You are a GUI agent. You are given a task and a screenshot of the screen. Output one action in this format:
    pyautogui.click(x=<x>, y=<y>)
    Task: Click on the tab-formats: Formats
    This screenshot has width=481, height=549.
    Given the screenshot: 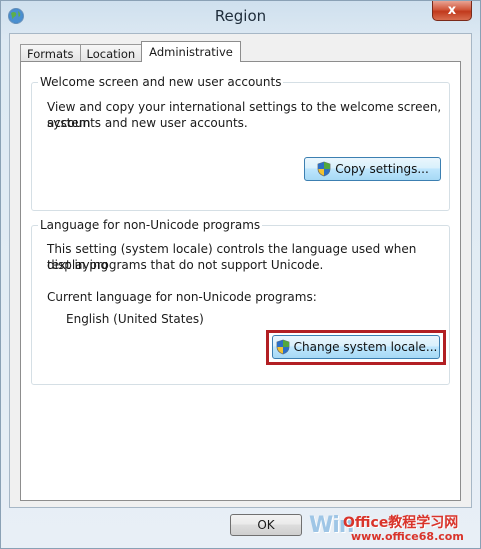 What is the action you would take?
    pyautogui.click(x=50, y=53)
    